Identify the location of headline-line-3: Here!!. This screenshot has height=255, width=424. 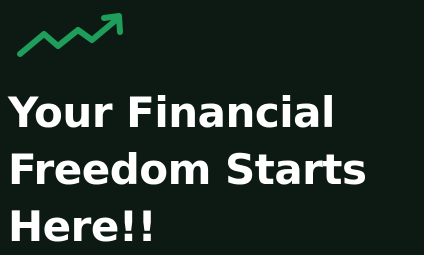
(82, 226).